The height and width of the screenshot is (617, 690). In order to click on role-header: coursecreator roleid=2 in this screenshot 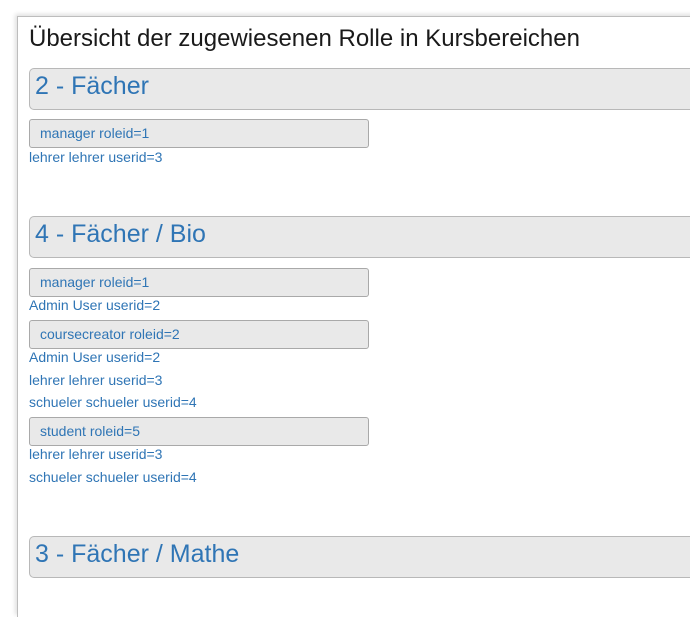, I will do `click(199, 334)`.